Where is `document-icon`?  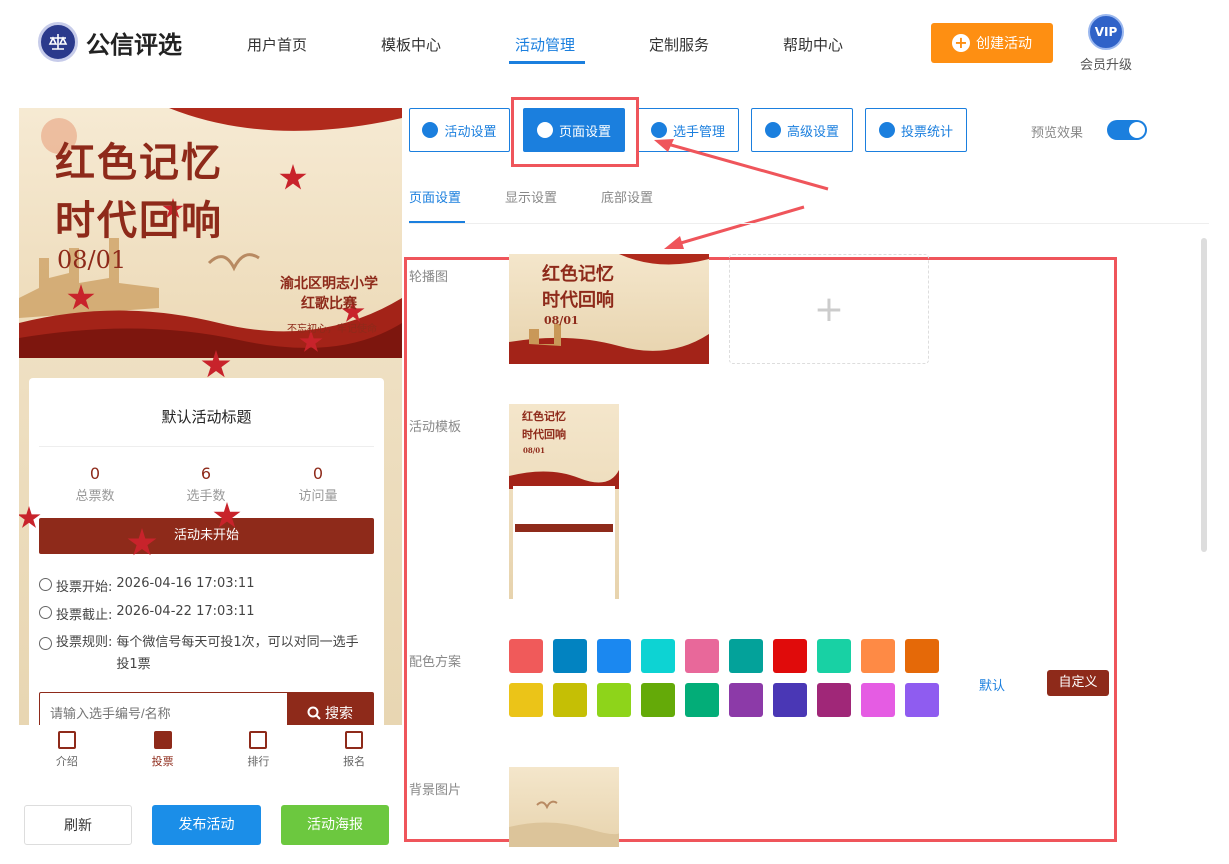
document-icon is located at coordinates (66, 740).